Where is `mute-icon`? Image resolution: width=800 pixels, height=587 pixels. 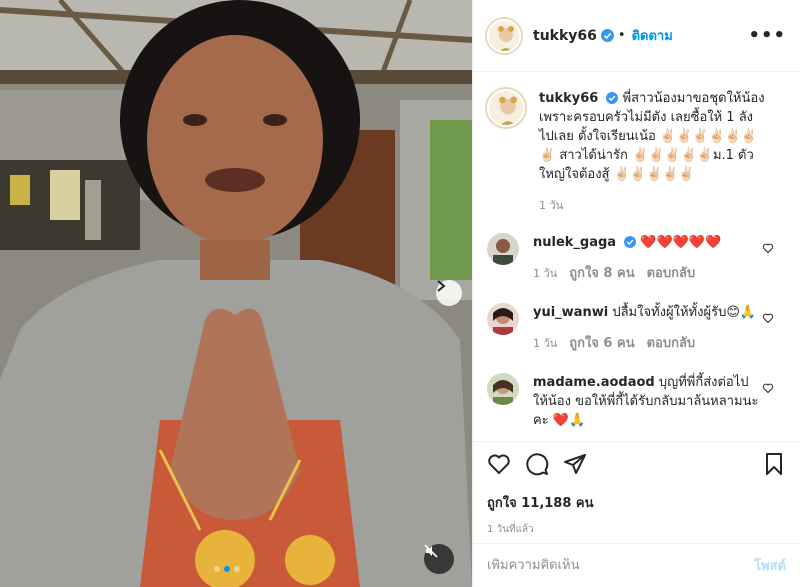 mute-icon is located at coordinates (431, 551).